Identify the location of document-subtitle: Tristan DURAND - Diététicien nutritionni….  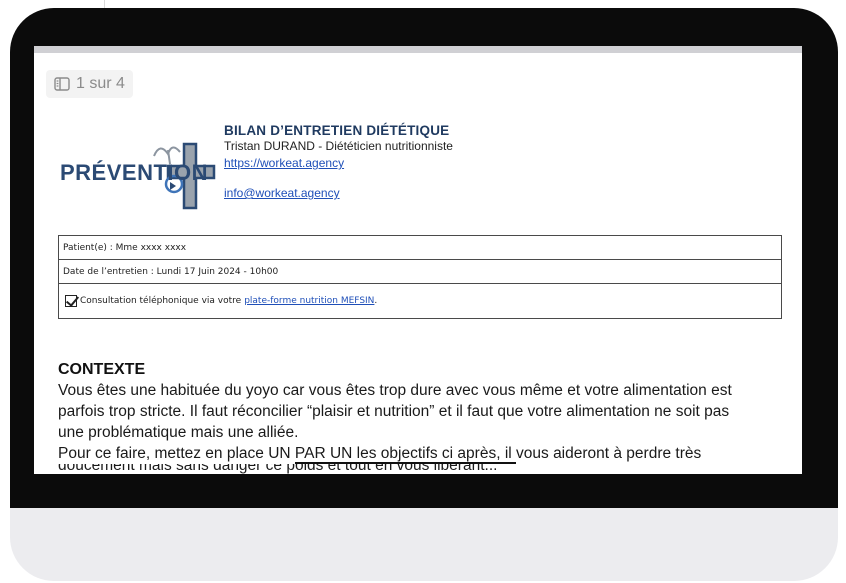
(338, 146).